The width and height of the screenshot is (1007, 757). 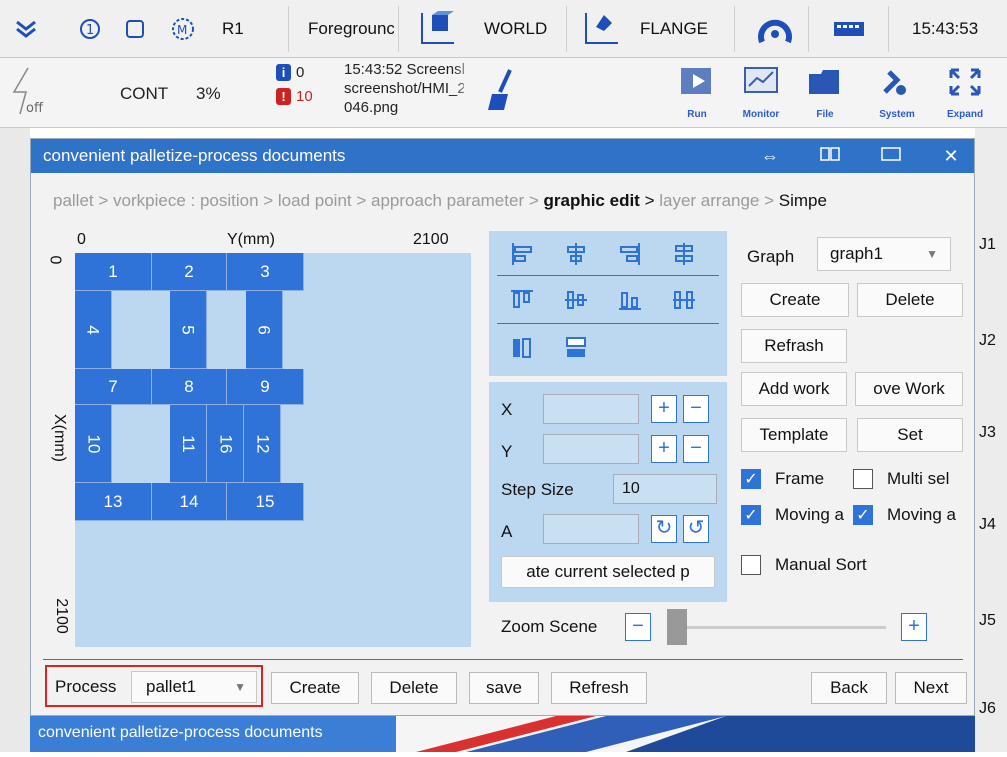 What do you see at coordinates (189, 502) in the screenshot?
I see `workpiece-block: 14` at bounding box center [189, 502].